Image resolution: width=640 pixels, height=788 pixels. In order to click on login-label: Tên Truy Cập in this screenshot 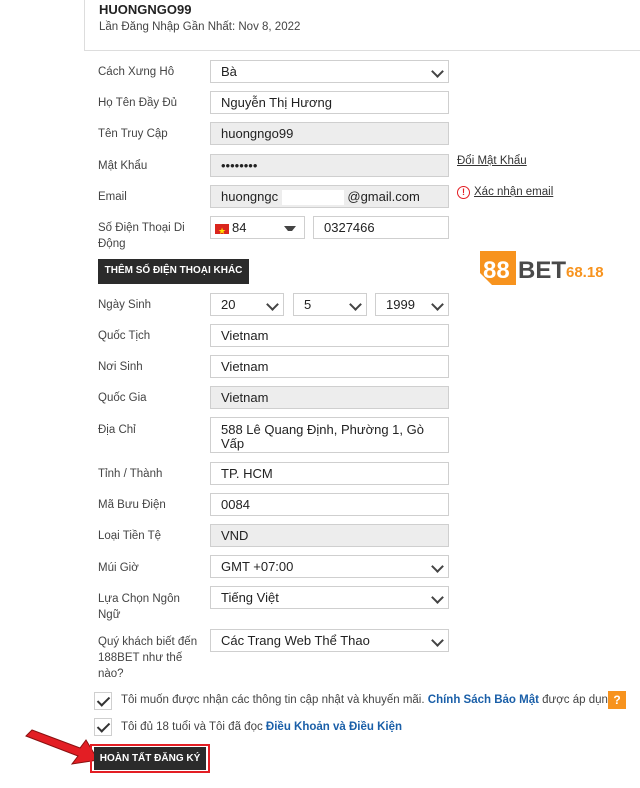, I will do `click(133, 134)`.